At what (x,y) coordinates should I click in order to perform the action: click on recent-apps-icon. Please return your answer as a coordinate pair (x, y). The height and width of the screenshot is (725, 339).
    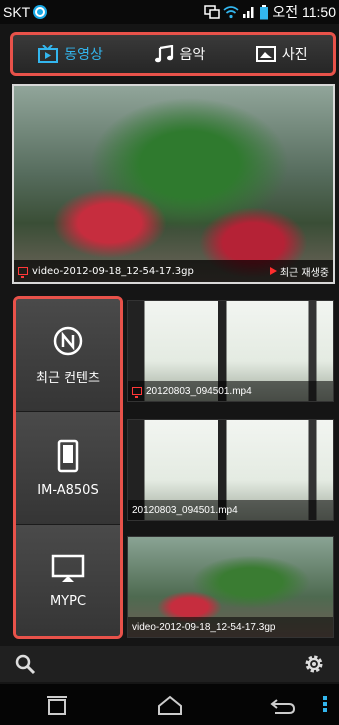
    Looking at the image, I should click on (57, 705).